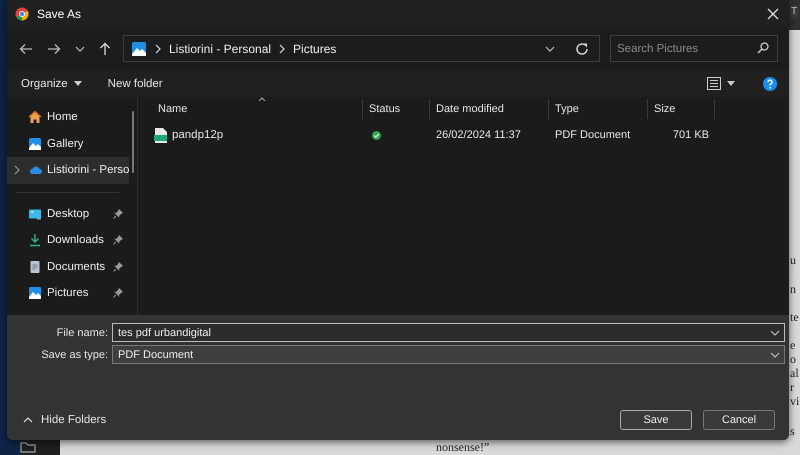 The width and height of the screenshot is (800, 455). Describe the element at coordinates (35, 267) in the screenshot. I see `document-icon` at that location.